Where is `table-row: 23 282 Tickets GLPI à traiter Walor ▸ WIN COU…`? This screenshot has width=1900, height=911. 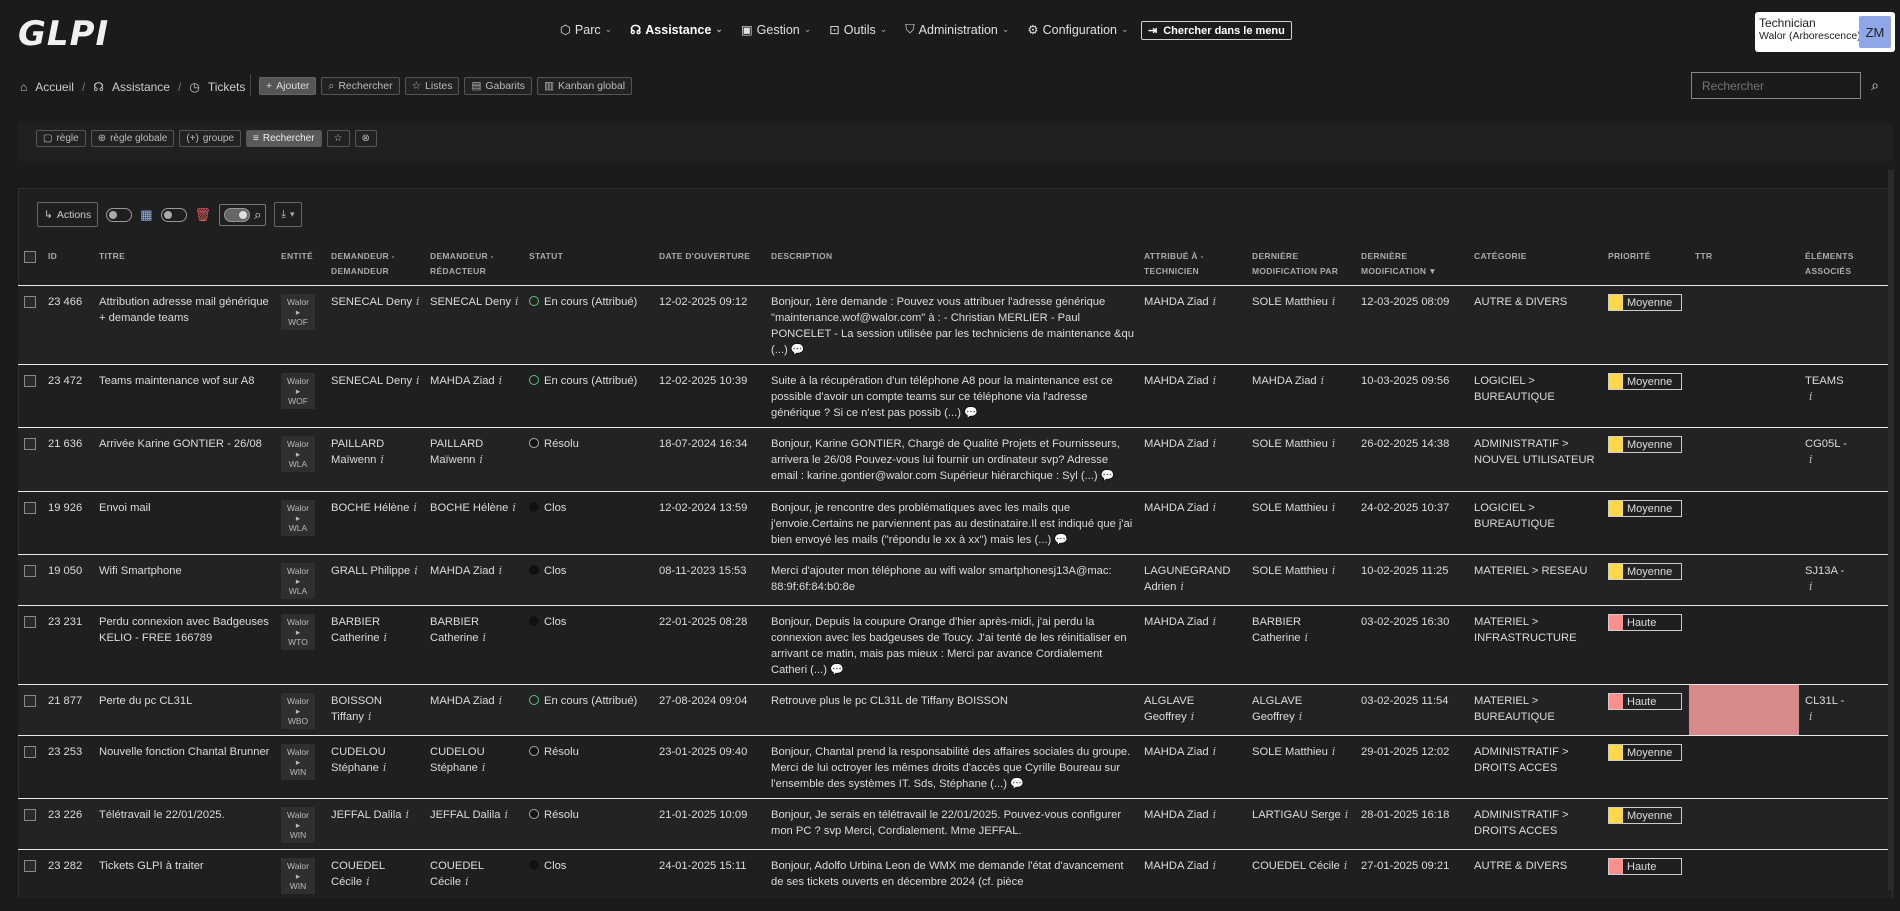
table-row: 23 282 Tickets GLPI à traiter Walor ▸ WIN COU… is located at coordinates (955, 874).